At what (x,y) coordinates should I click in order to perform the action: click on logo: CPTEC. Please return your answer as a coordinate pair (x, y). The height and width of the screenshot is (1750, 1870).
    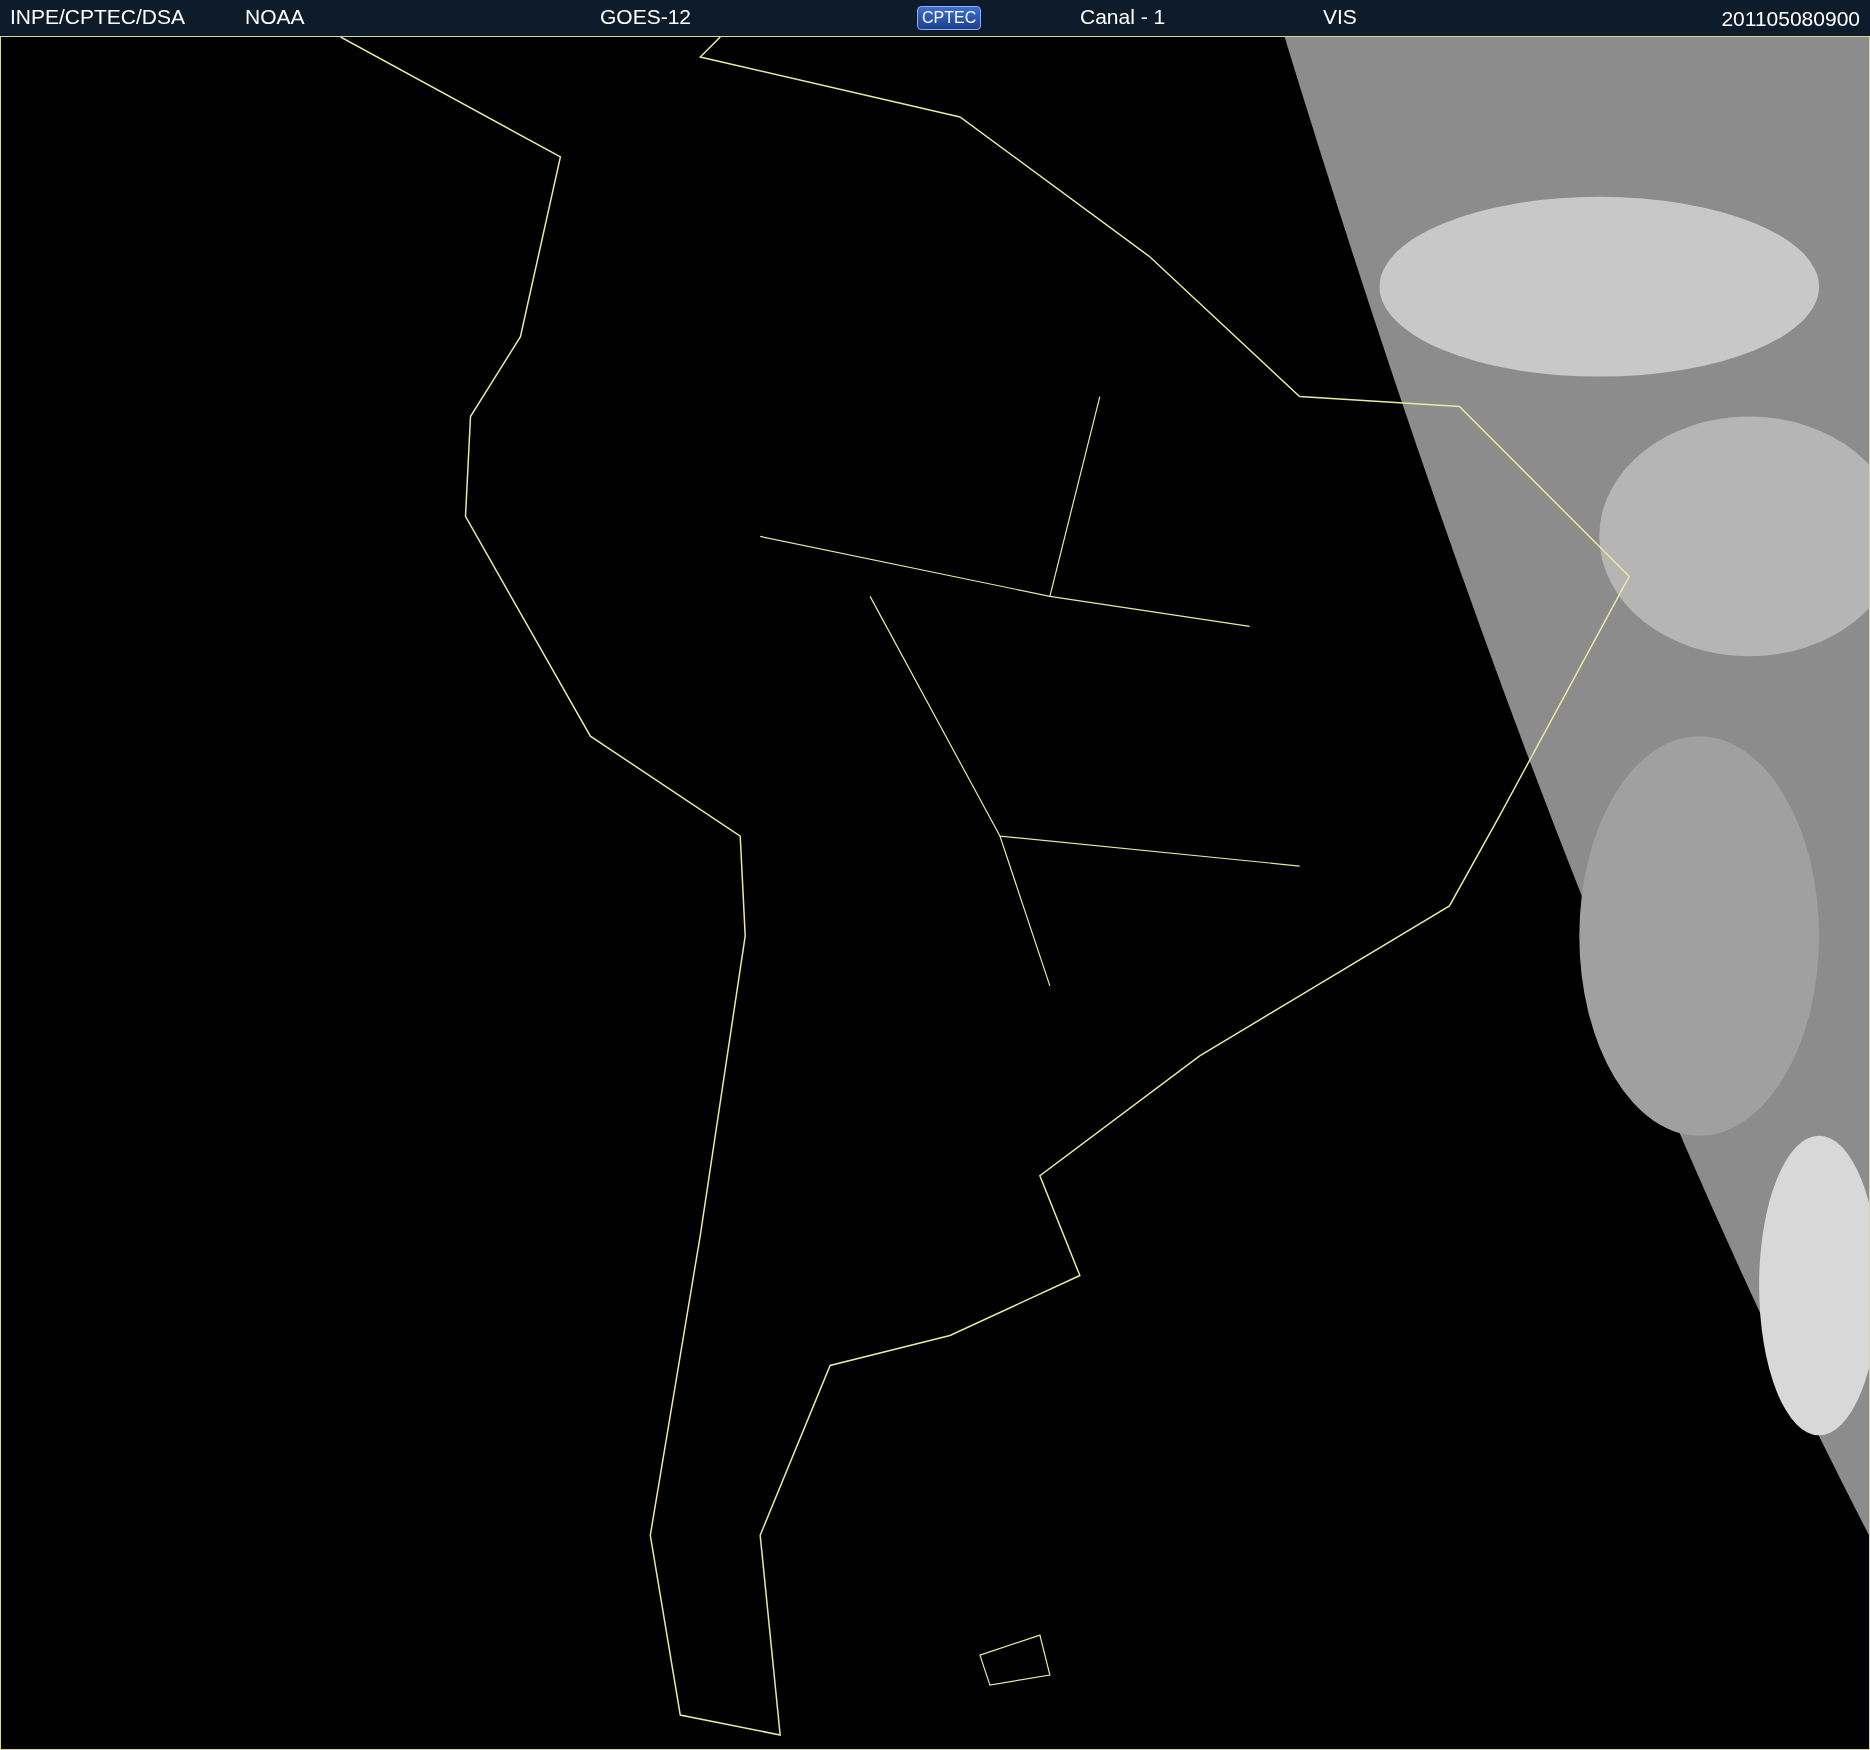
    Looking at the image, I should click on (949, 18).